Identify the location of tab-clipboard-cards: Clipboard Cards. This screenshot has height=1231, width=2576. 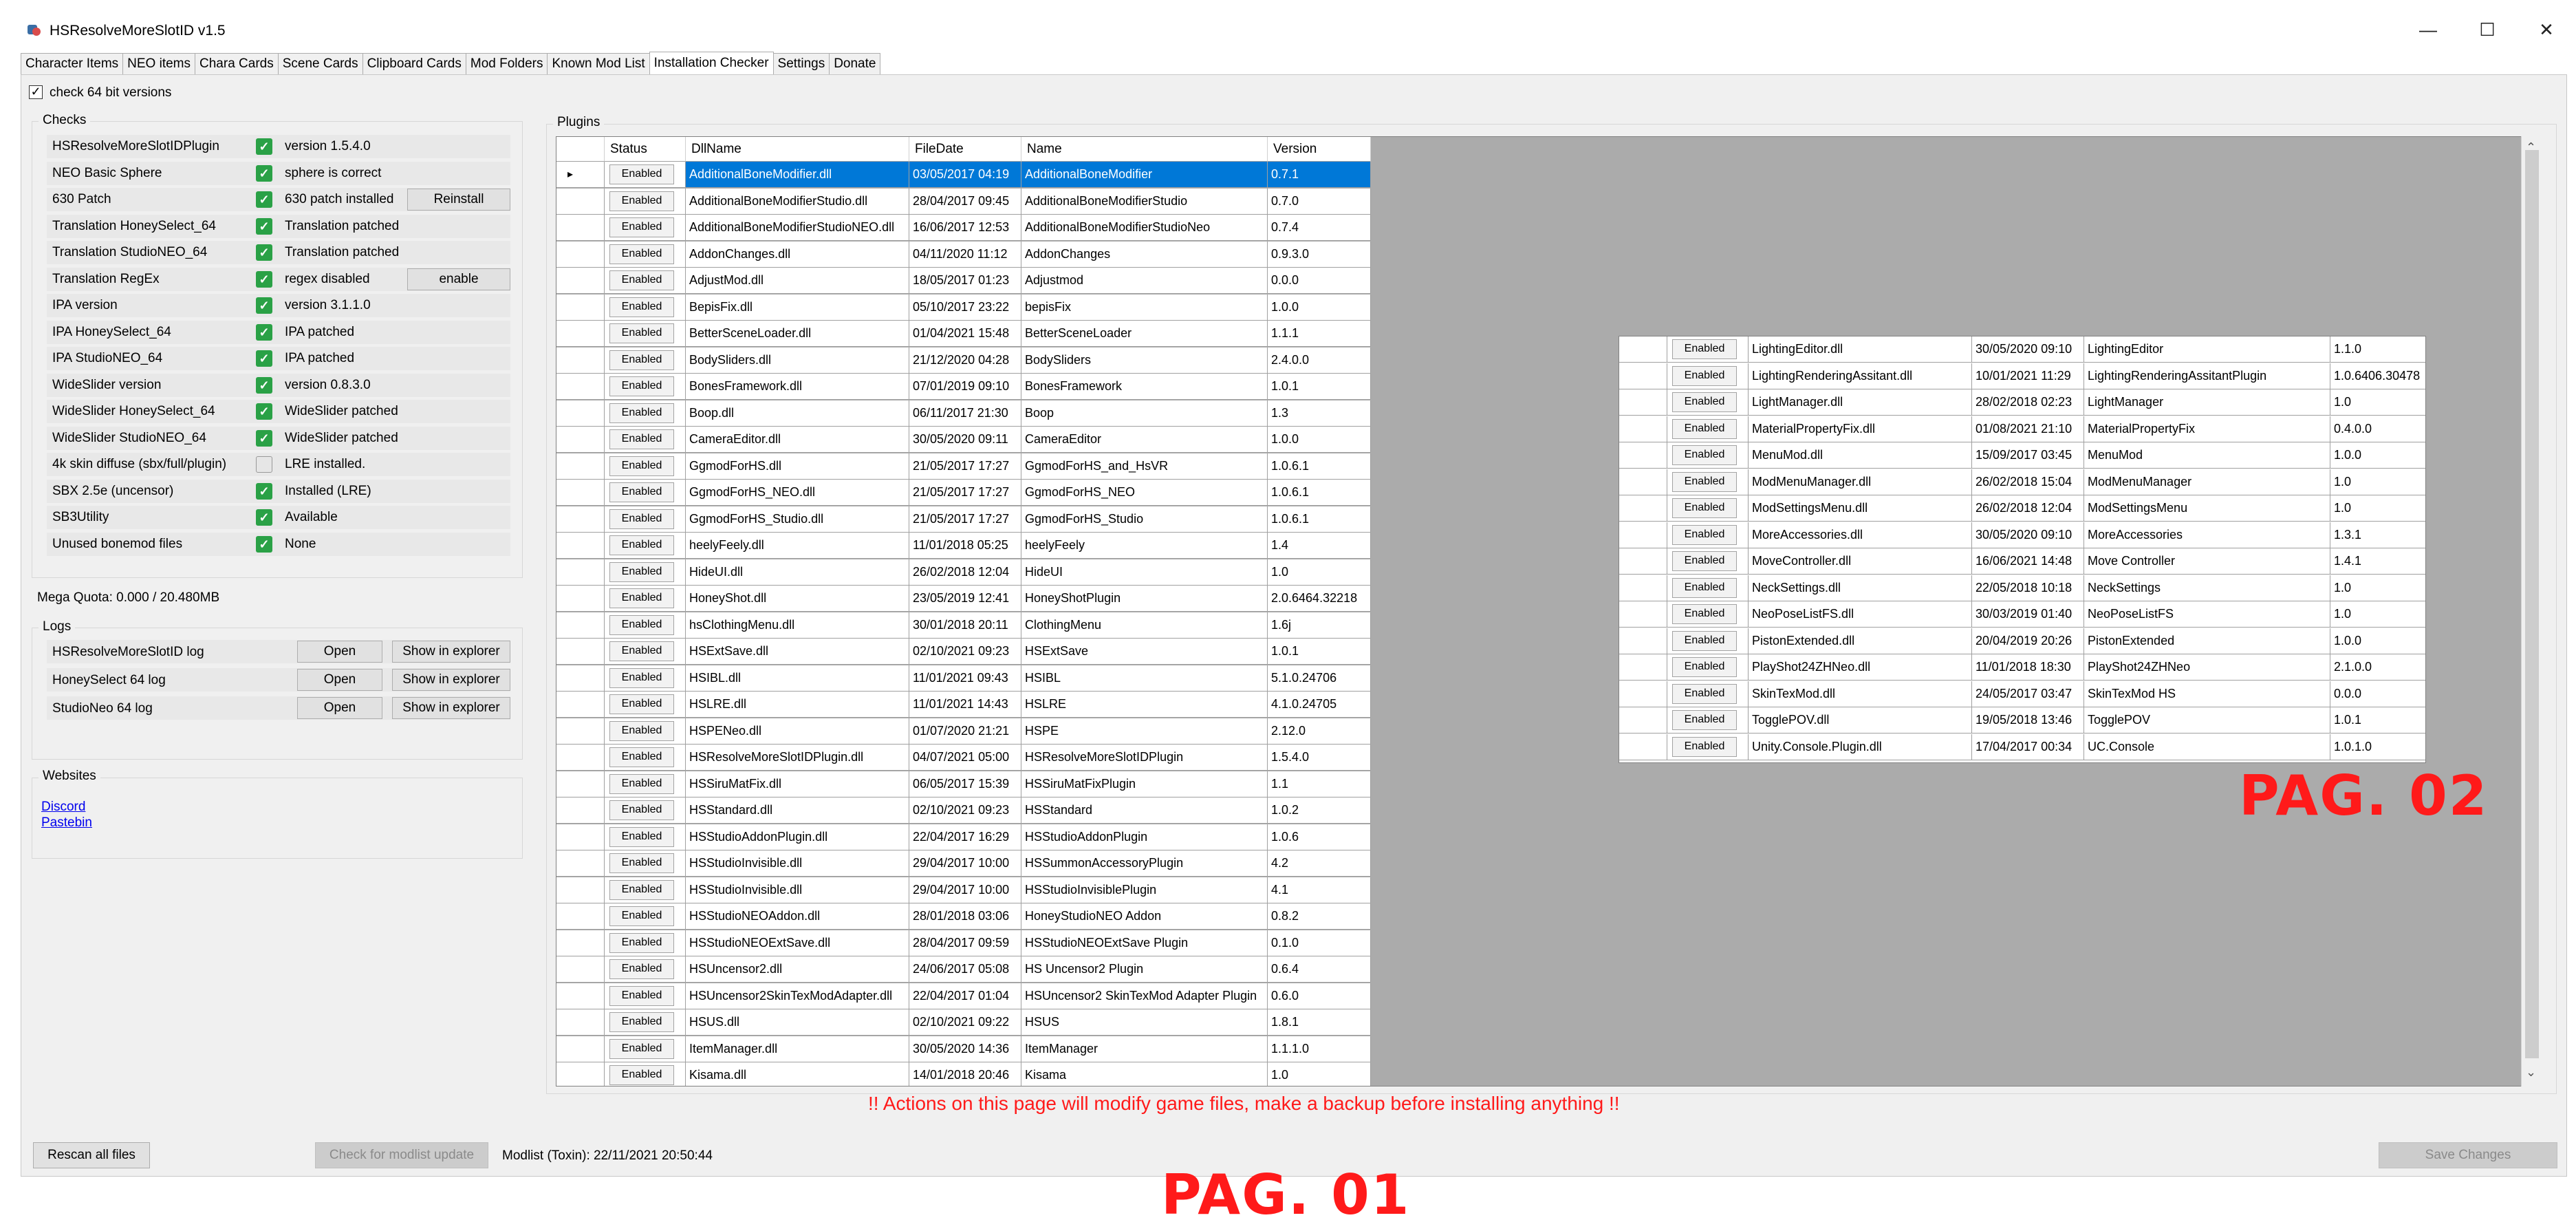
(414, 63).